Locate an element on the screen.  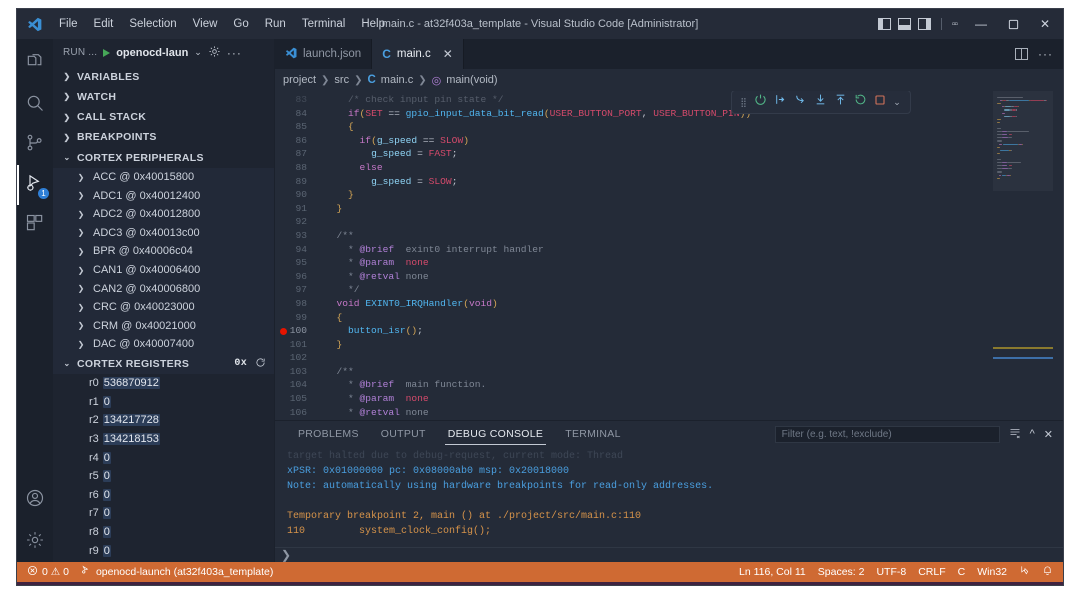
section-cortex-peripherals: ⌄ CORTEX PERIPHERALS is located at coordinates (163, 158).